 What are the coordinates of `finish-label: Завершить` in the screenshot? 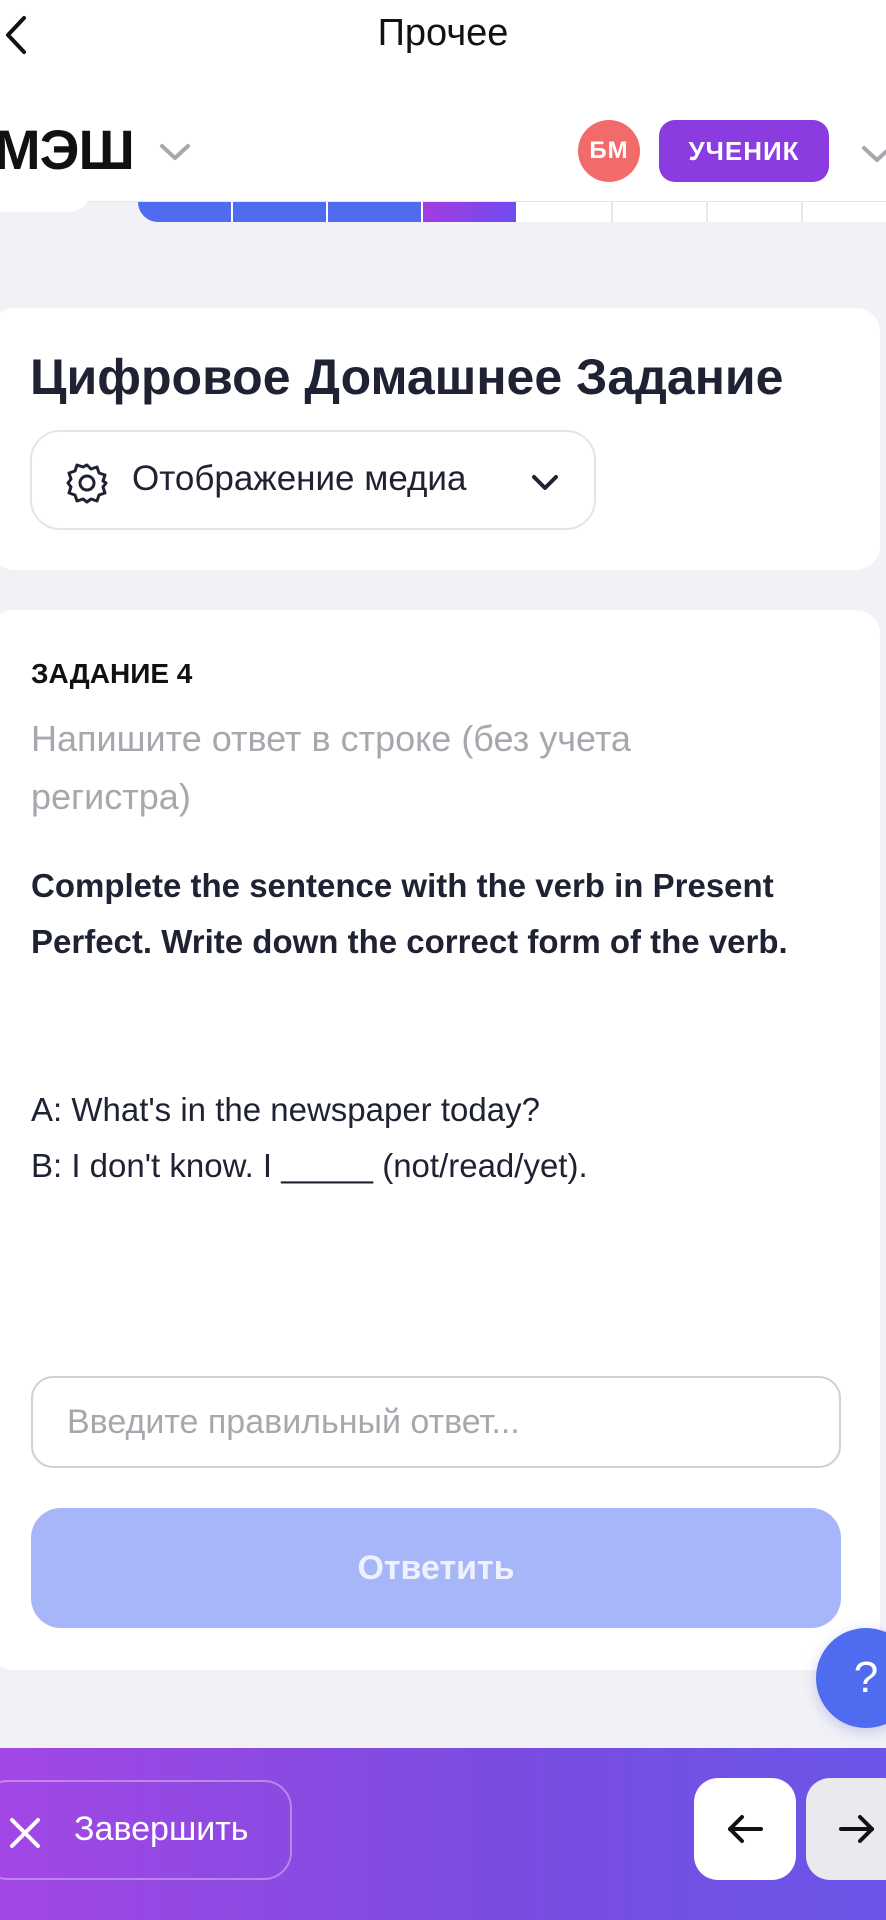 It's located at (161, 1829).